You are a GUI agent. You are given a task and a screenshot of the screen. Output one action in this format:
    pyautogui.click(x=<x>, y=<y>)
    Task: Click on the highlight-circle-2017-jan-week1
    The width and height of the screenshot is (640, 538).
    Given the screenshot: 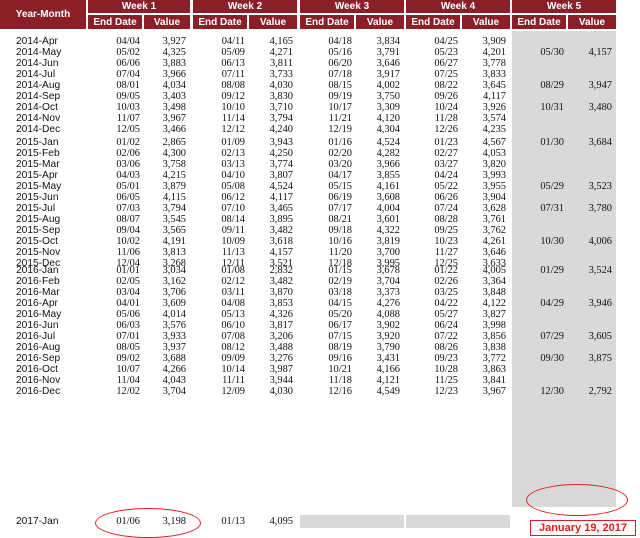 What is the action you would take?
    pyautogui.click(x=148, y=523)
    